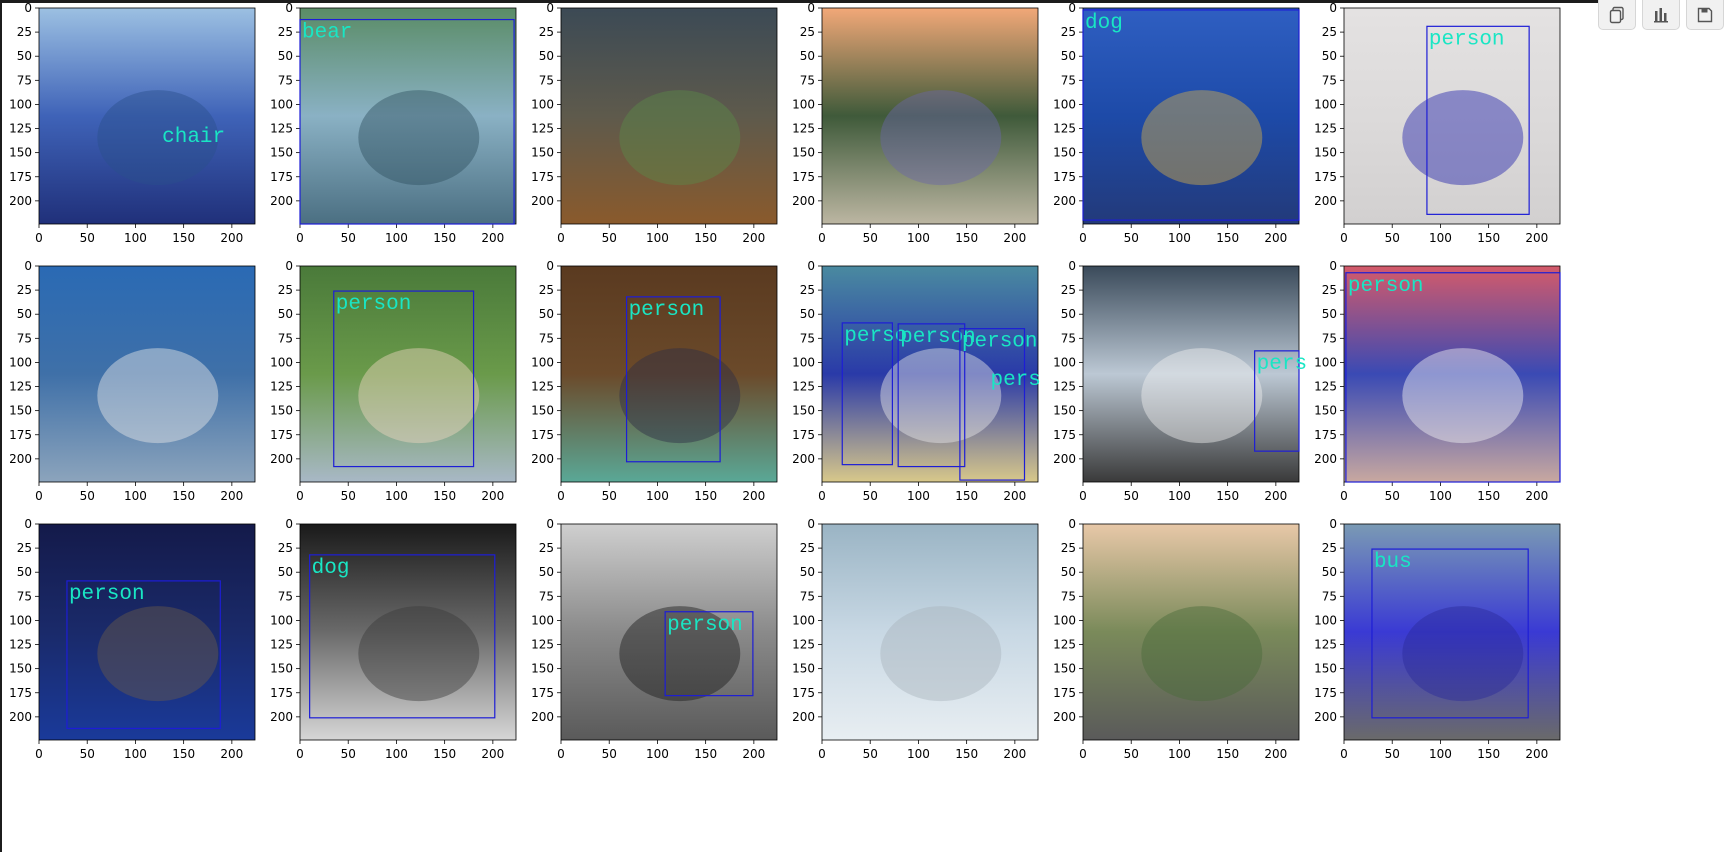  What do you see at coordinates (1661, 15) in the screenshot?
I see `chart-button` at bounding box center [1661, 15].